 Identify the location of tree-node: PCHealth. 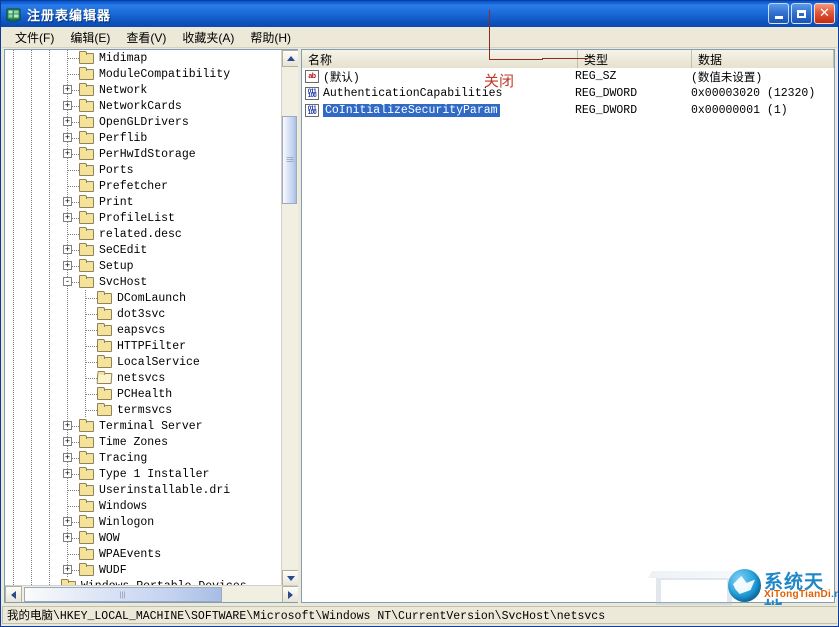
(143, 394).